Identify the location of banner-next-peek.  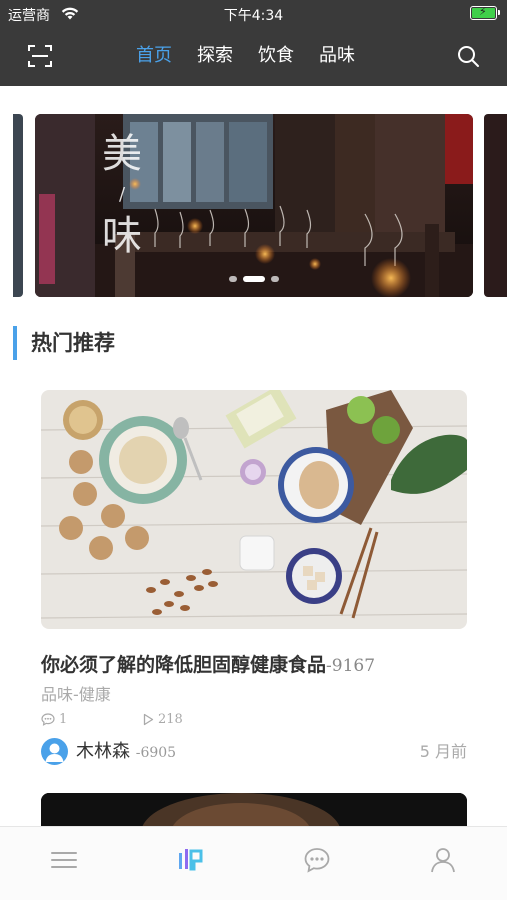
(495, 205).